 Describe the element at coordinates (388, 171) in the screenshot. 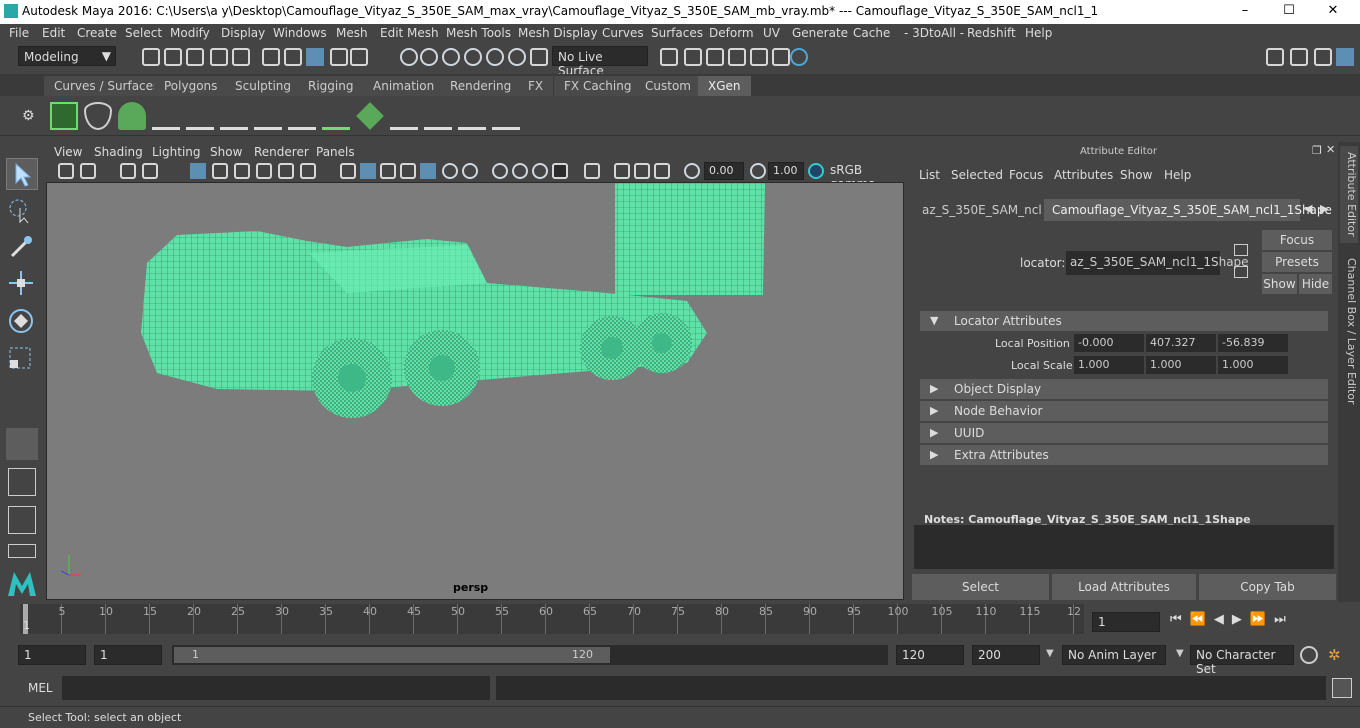

I see `default-material-icon` at that location.